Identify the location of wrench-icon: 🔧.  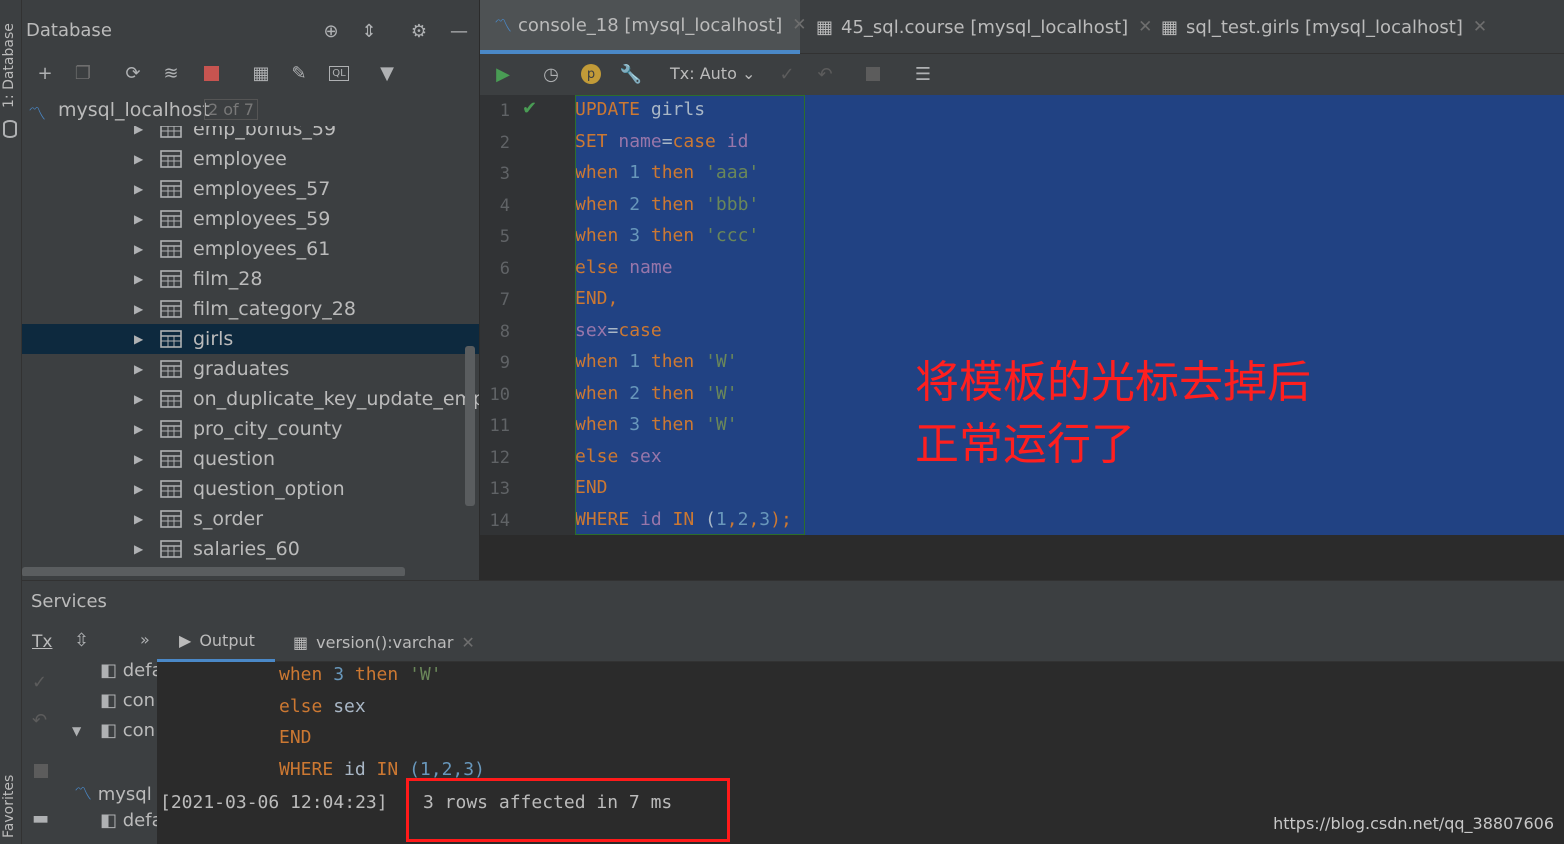
(631, 74).